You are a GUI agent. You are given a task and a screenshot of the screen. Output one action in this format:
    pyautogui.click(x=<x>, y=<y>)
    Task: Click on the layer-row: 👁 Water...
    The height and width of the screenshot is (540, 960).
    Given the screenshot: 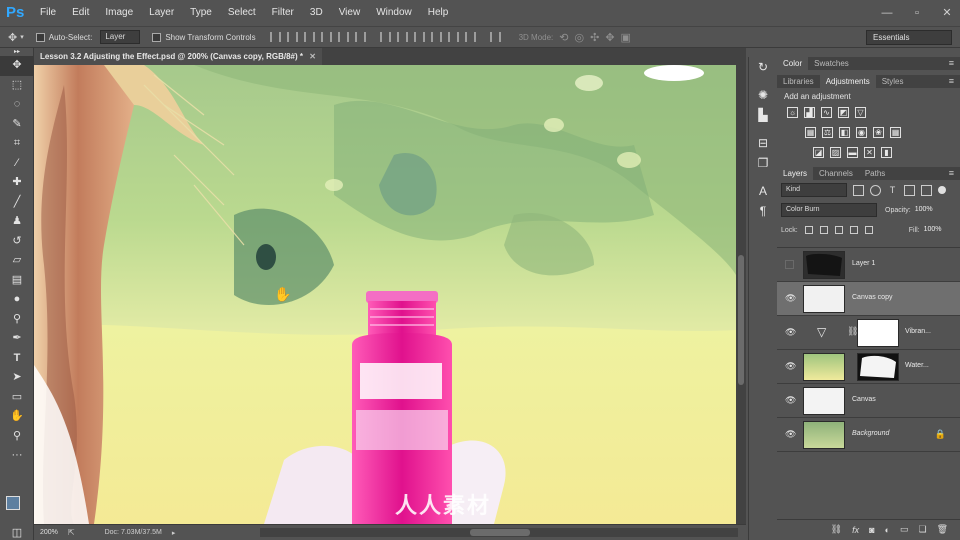 What is the action you would take?
    pyautogui.click(x=868, y=367)
    